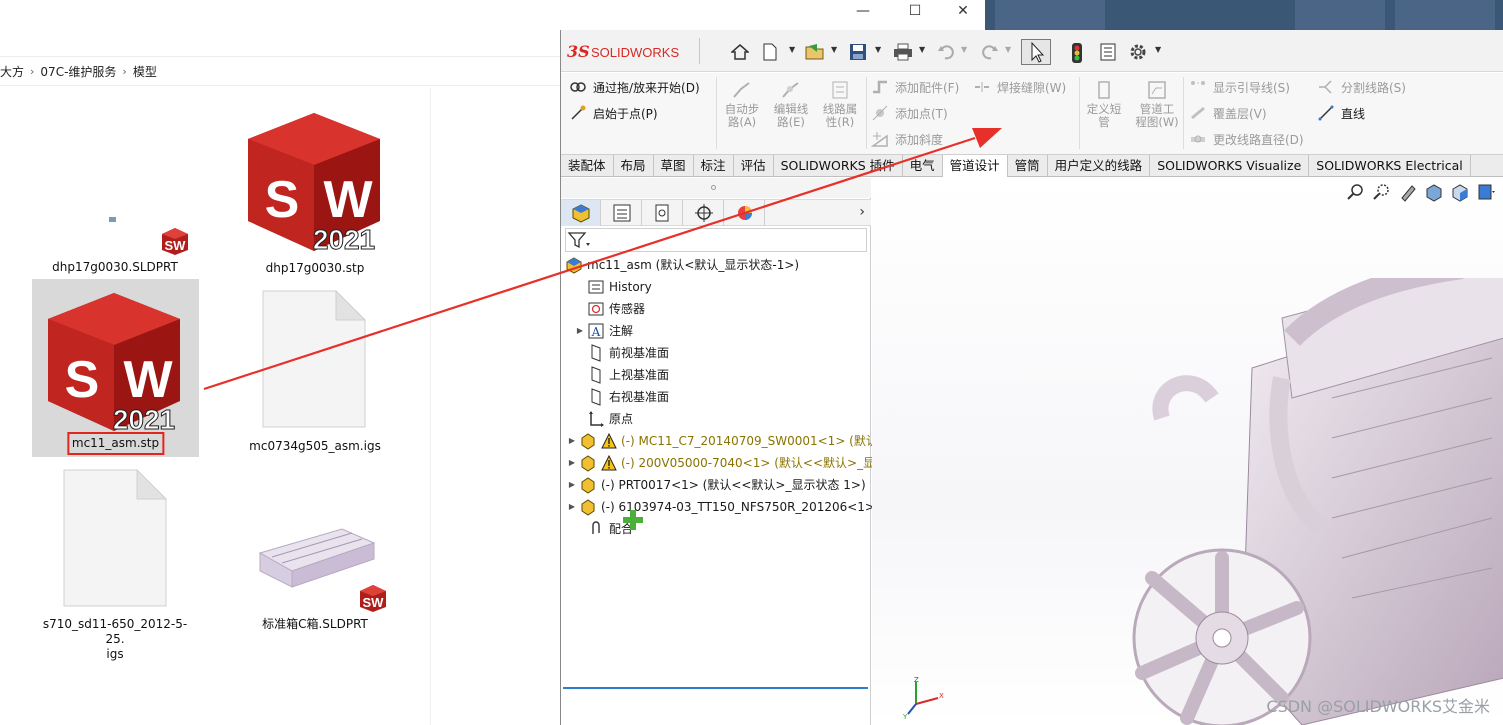 The height and width of the screenshot is (725, 1503). Describe the element at coordinates (754, 166) in the screenshot. I see `tab-evaluate: 评估` at that location.